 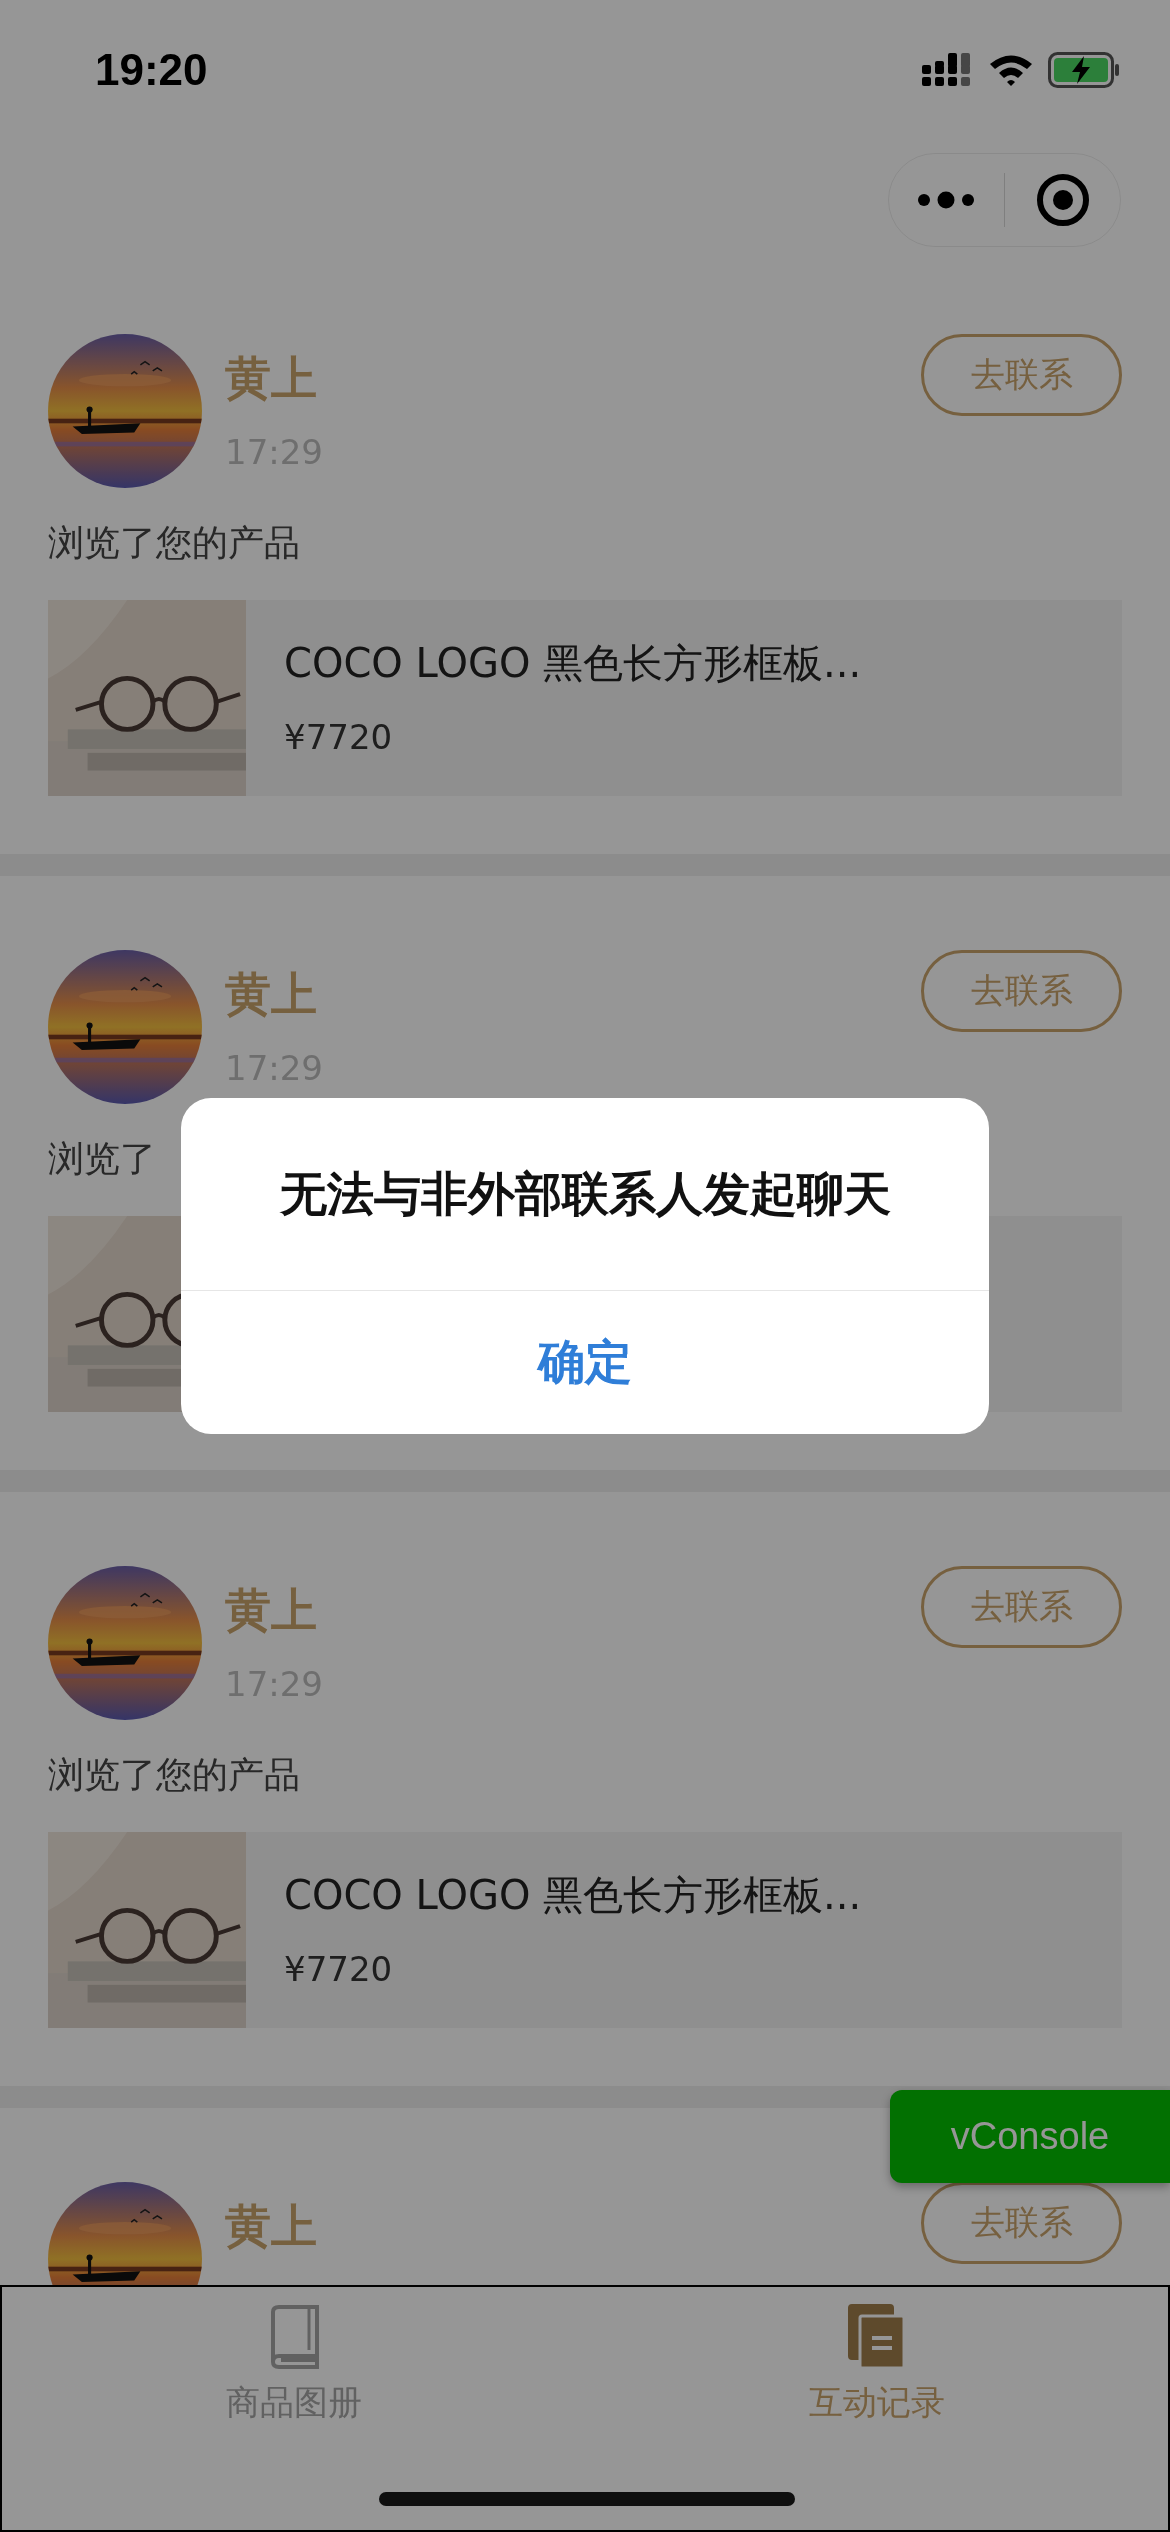 What do you see at coordinates (1011, 70) in the screenshot?
I see `wifi-icon` at bounding box center [1011, 70].